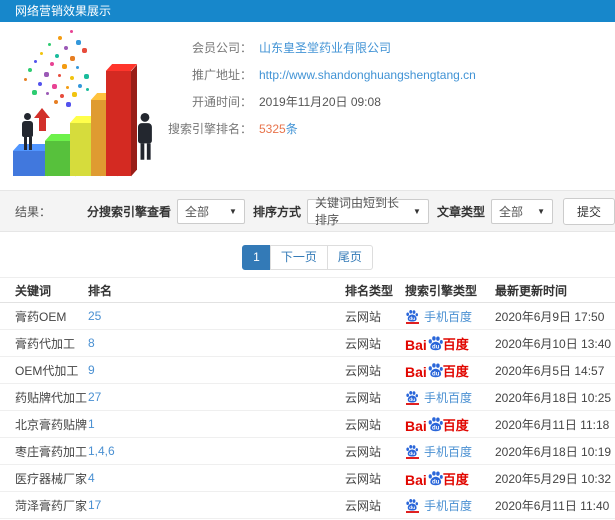 The width and height of the screenshot is (615, 520). What do you see at coordinates (216, 397) in the screenshot?
I see `rank-link: 27` at bounding box center [216, 397].